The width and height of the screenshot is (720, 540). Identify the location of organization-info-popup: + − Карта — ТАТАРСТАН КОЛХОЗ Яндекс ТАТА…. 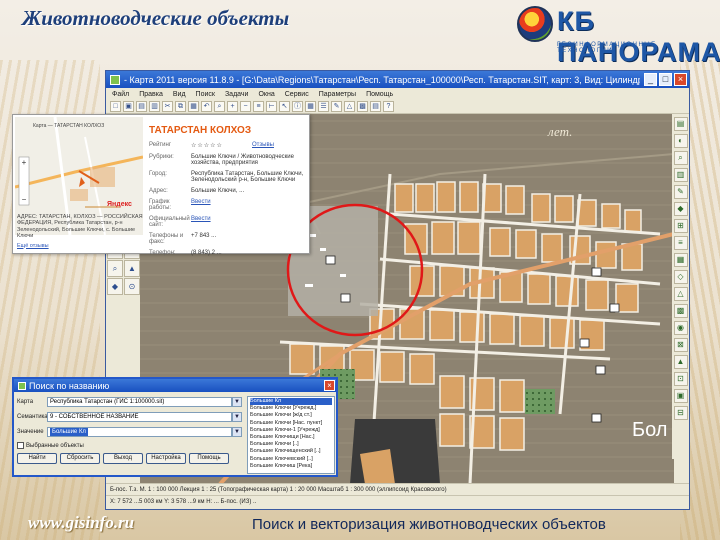
(161, 185).